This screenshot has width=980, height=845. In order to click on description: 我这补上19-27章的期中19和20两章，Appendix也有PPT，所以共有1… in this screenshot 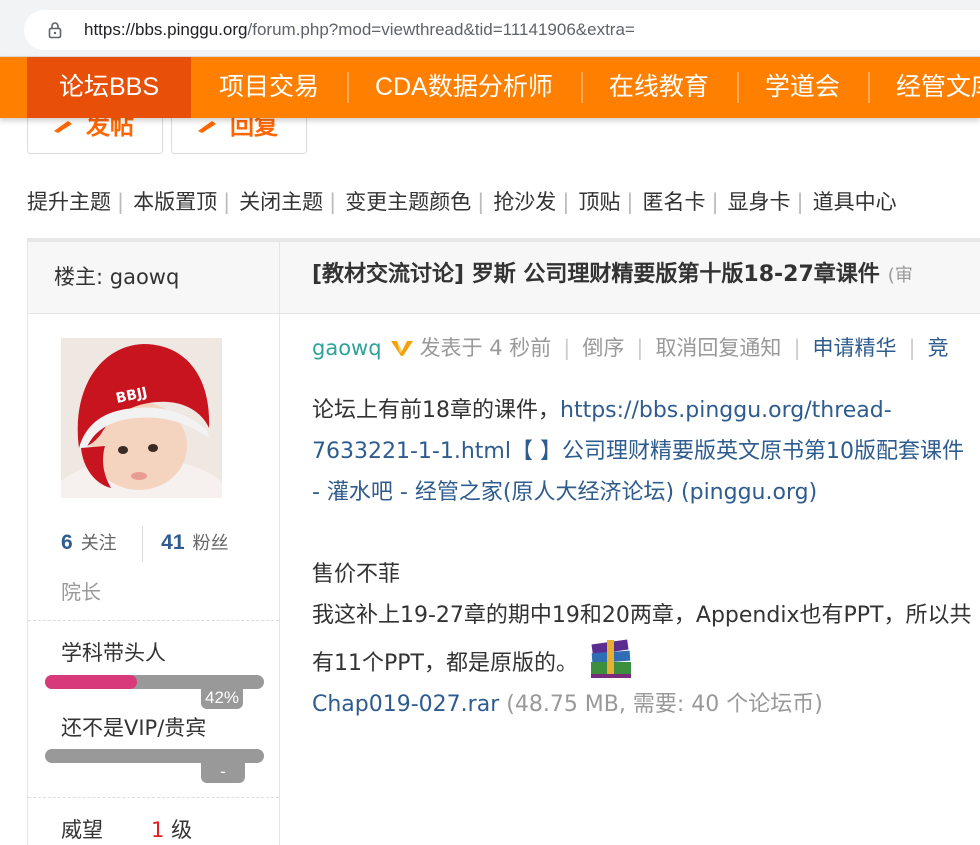, I will do `click(642, 639)`.